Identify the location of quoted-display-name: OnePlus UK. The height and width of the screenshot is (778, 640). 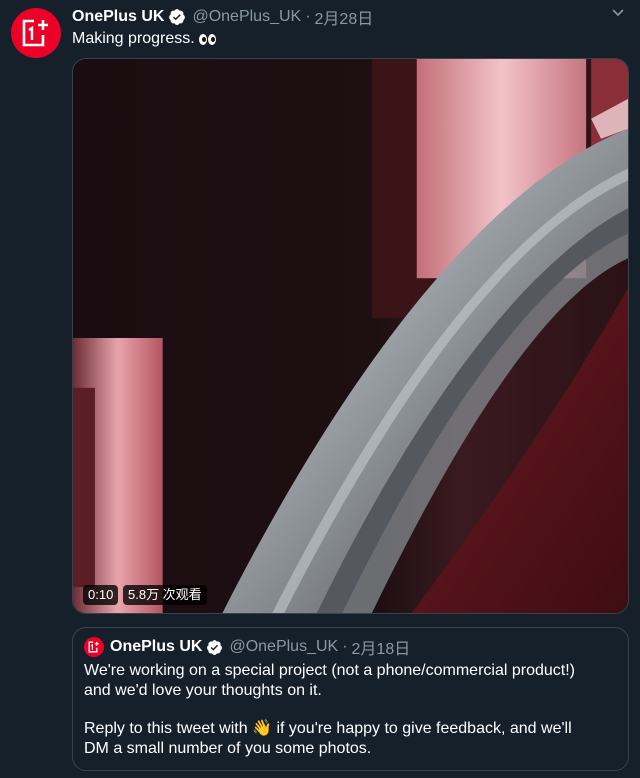
(156, 646).